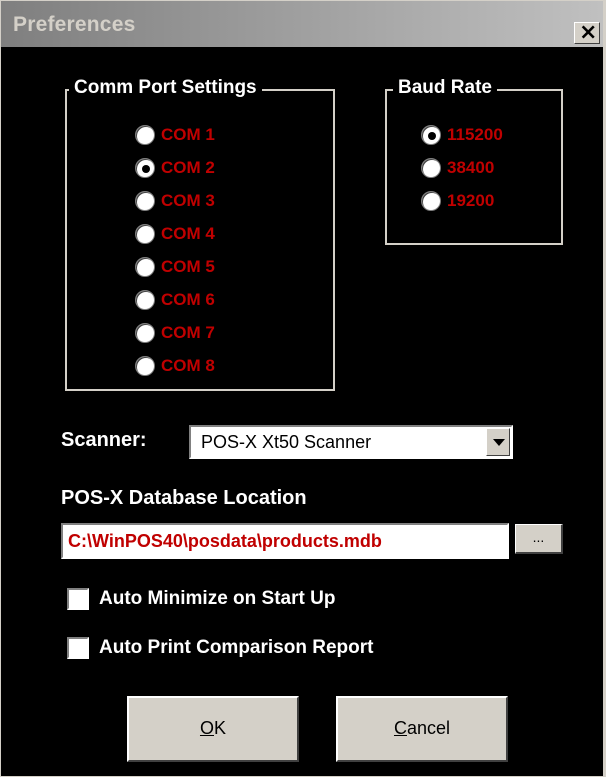 The width and height of the screenshot is (606, 777). Describe the element at coordinates (471, 167) in the screenshot. I see `radio-label: 38400` at that location.